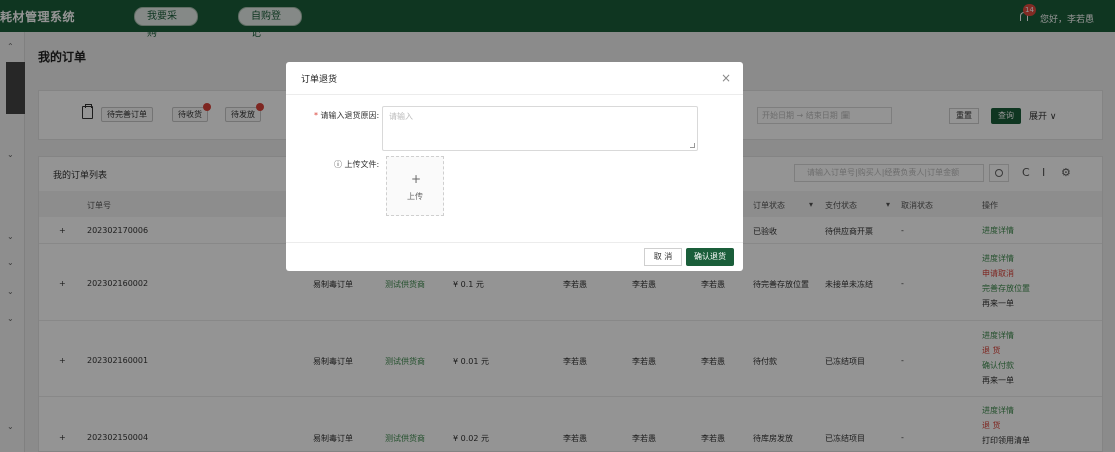 This screenshot has width=1115, height=452. I want to click on upload-file-button: + 上传, so click(415, 186).